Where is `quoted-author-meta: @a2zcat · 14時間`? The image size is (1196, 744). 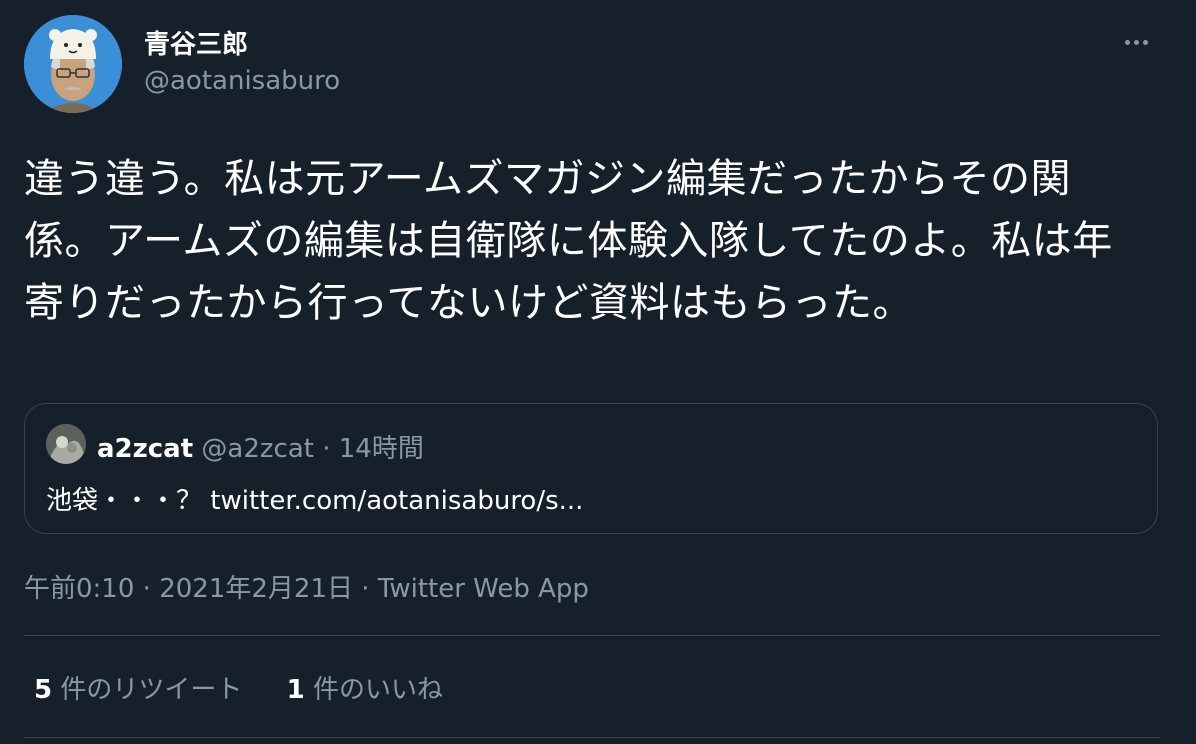 quoted-author-meta: @a2zcat · 14時間 is located at coordinates (312, 449).